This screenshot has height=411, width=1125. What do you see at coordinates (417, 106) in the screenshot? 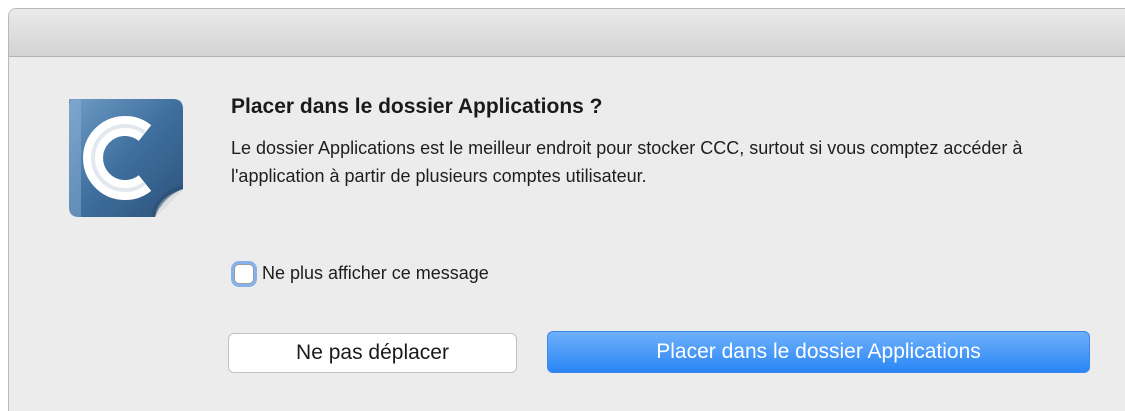
I see `dialog-title: Placer dans le dossier Applications ?` at bounding box center [417, 106].